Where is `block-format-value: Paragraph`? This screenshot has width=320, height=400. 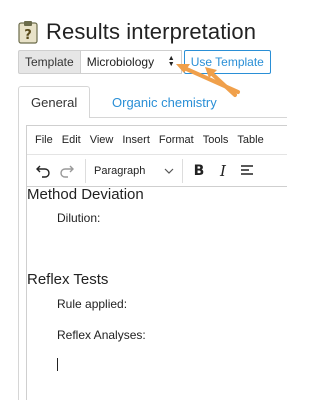
block-format-value: Paragraph is located at coordinates (120, 170).